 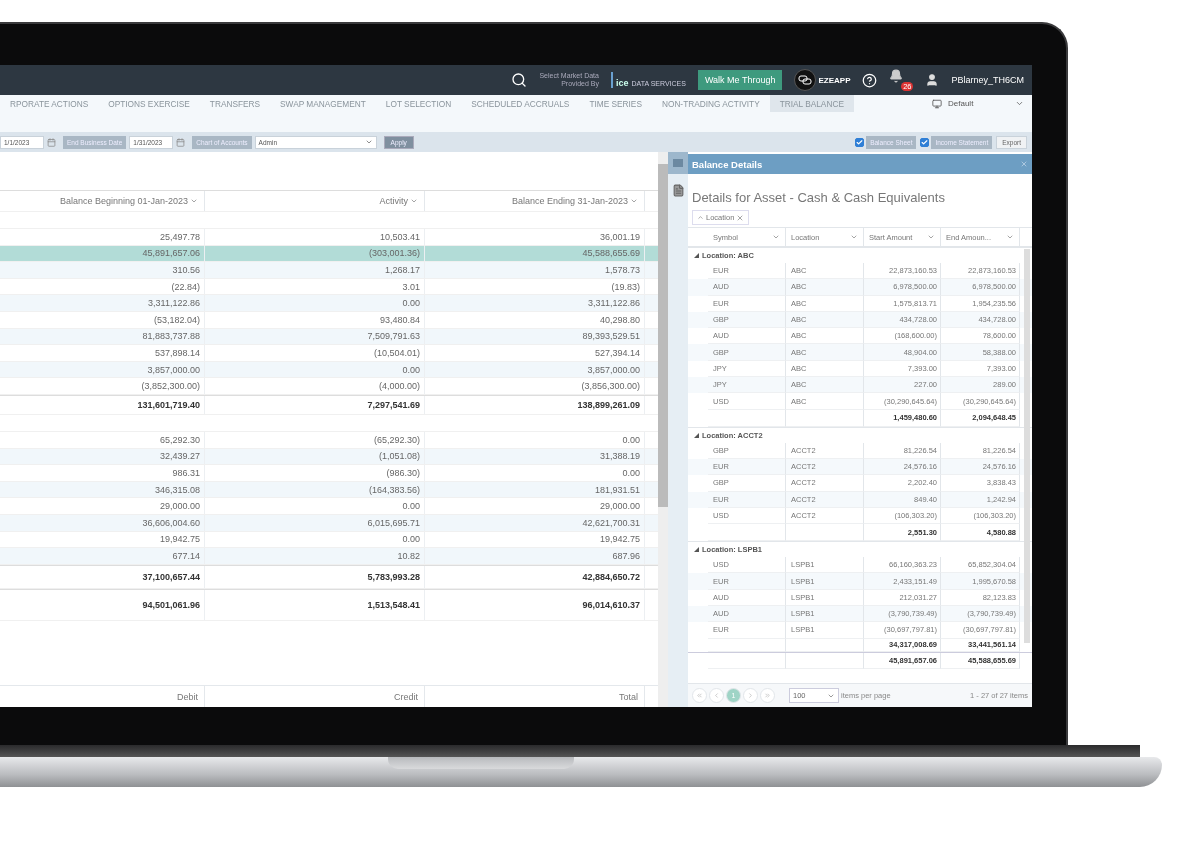 I want to click on table-cell: 3.01, so click(x=315, y=286).